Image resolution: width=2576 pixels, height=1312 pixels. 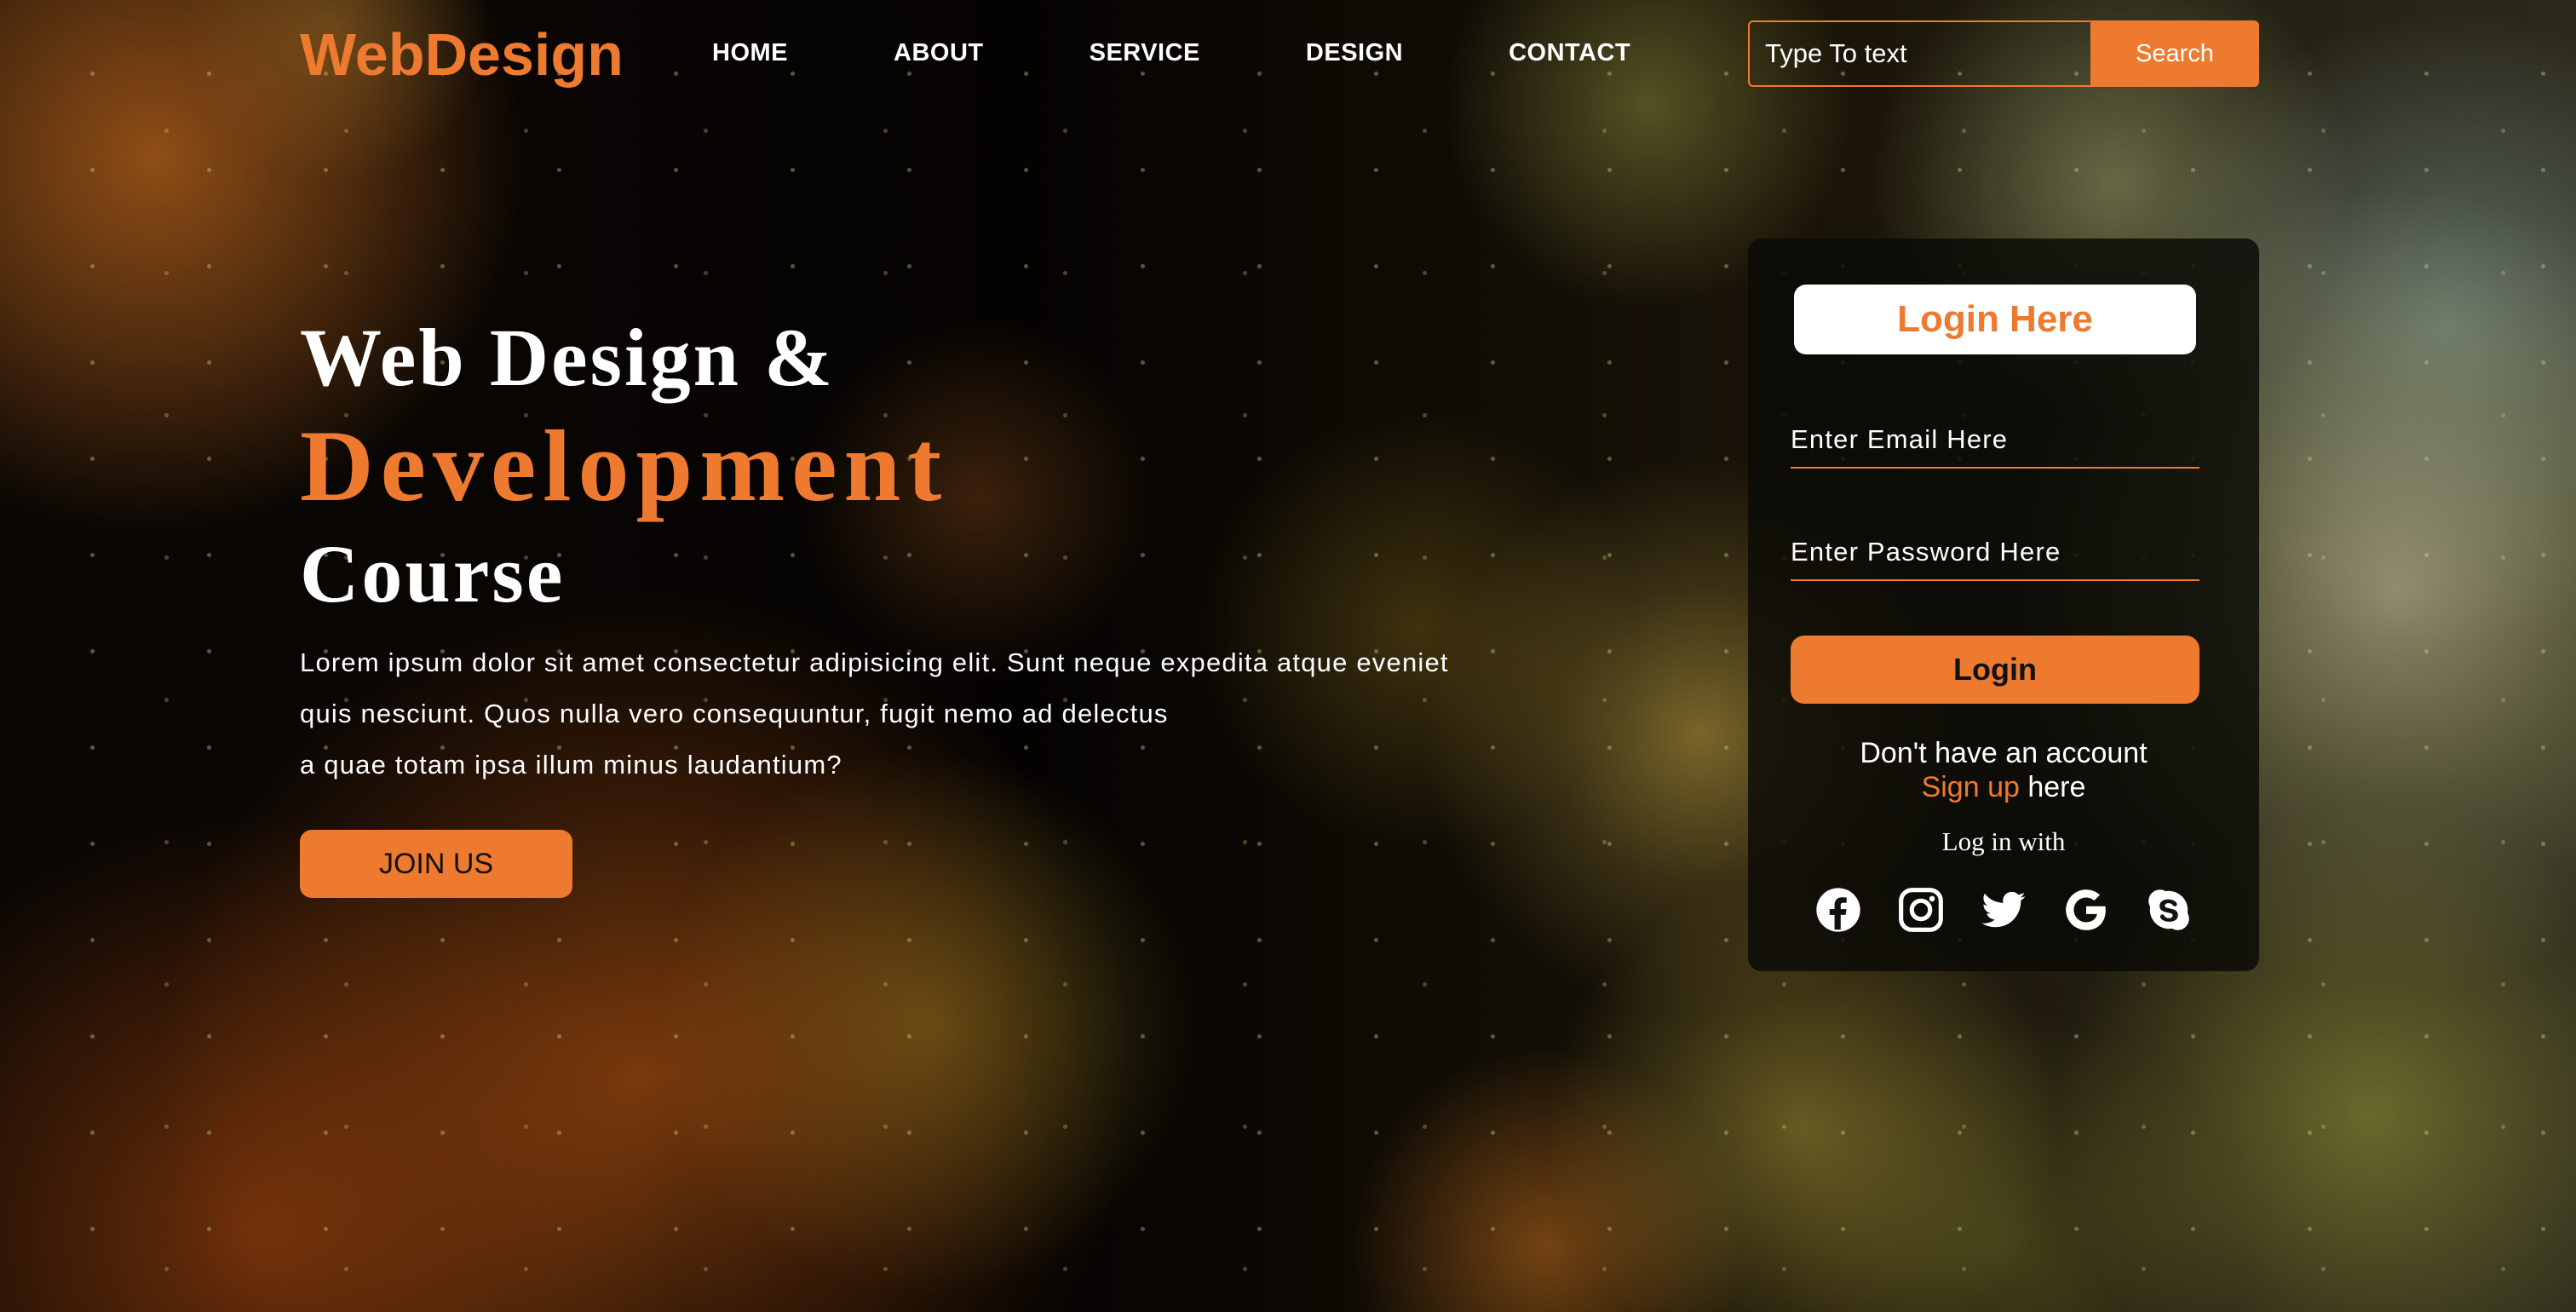 I want to click on search-input, so click(x=1919, y=53).